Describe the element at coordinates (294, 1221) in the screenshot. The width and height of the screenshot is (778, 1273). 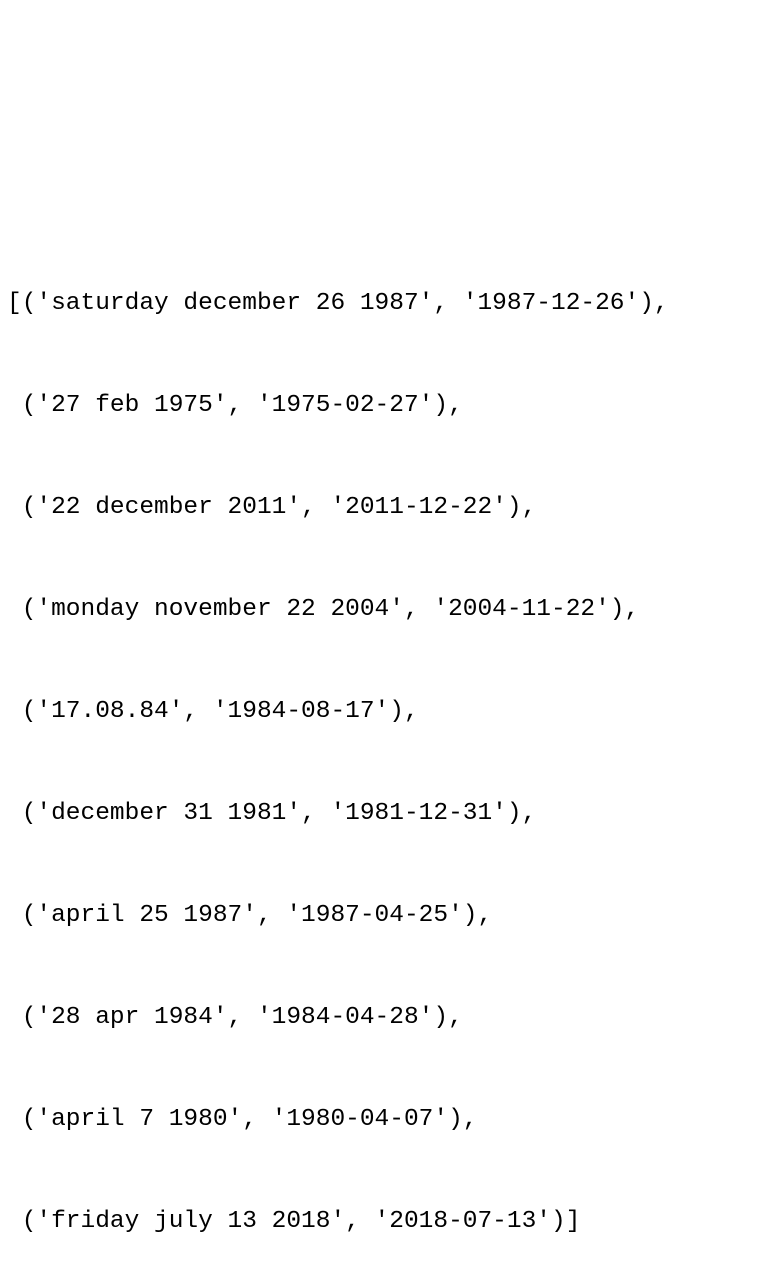
I see `output-line: ('friday july 13 2018', '2018-07-13')]` at that location.